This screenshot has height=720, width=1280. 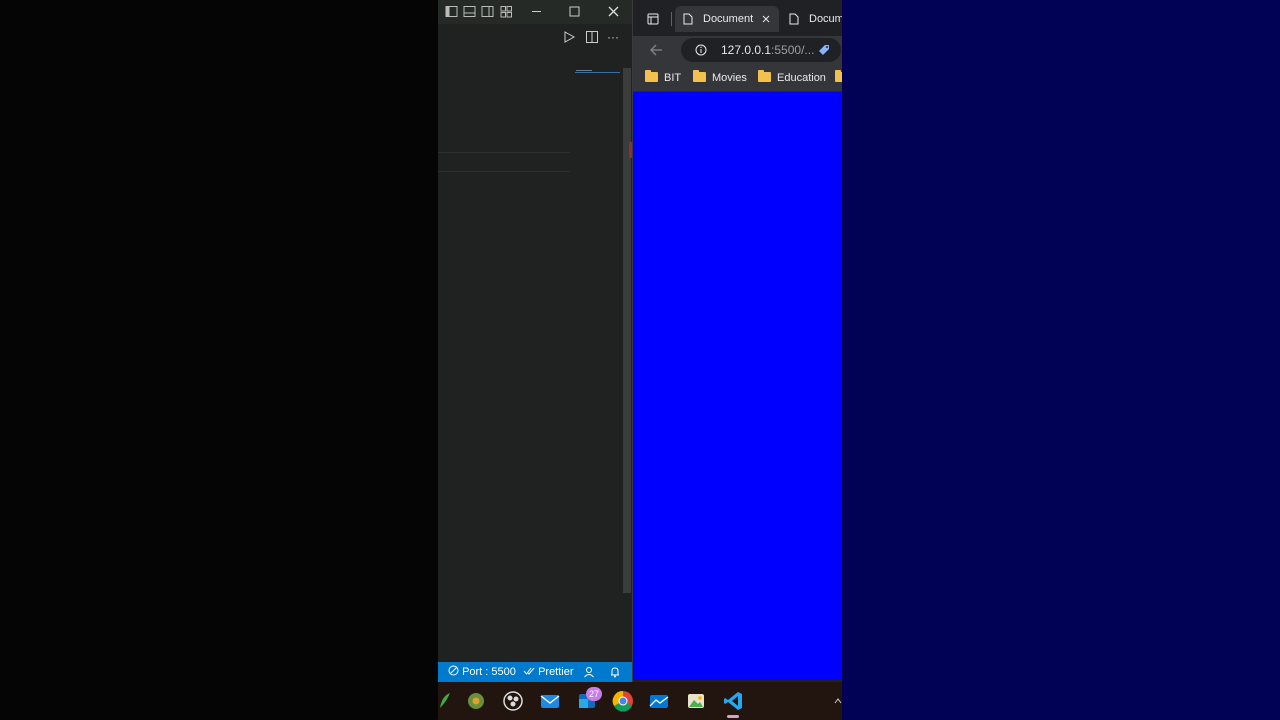 What do you see at coordinates (729, 78) in the screenshot?
I see `bookmark-label: Movies` at bounding box center [729, 78].